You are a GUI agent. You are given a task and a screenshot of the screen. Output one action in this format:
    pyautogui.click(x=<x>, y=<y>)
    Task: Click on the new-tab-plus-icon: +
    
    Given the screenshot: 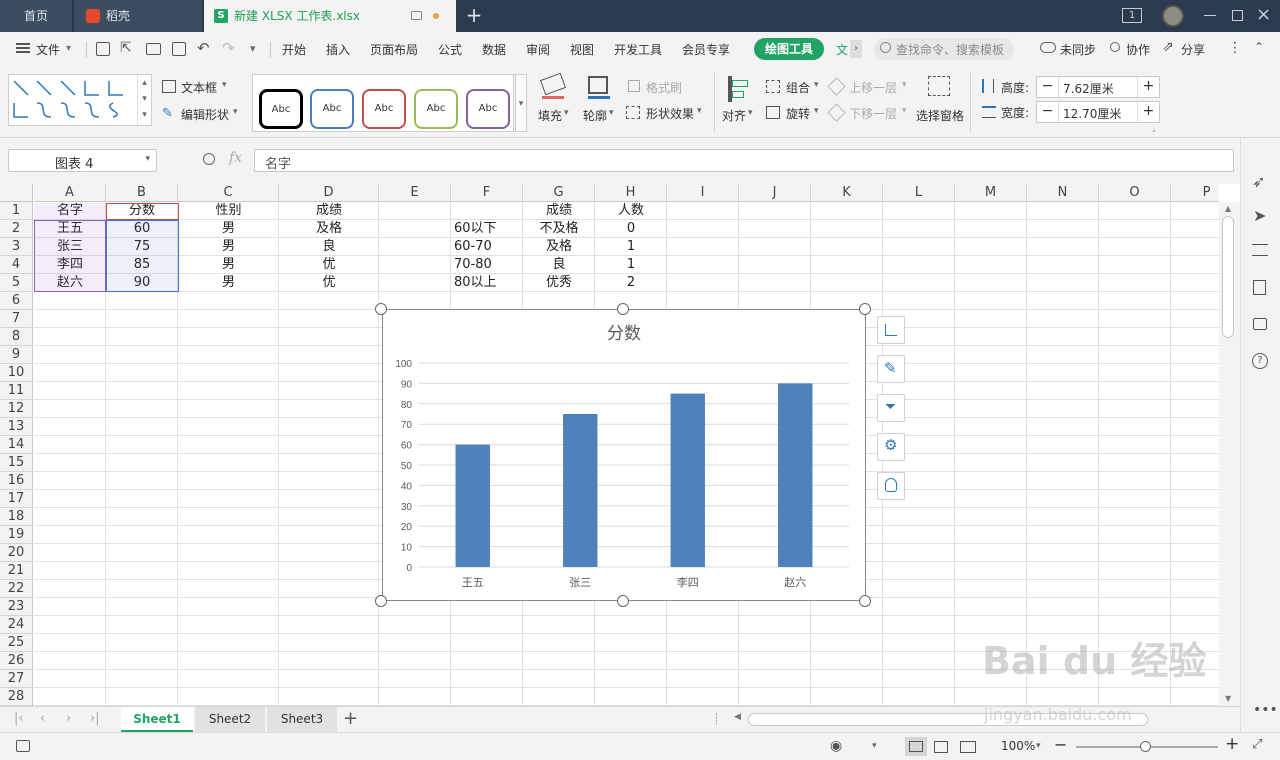 What is the action you would take?
    pyautogui.click(x=474, y=15)
    